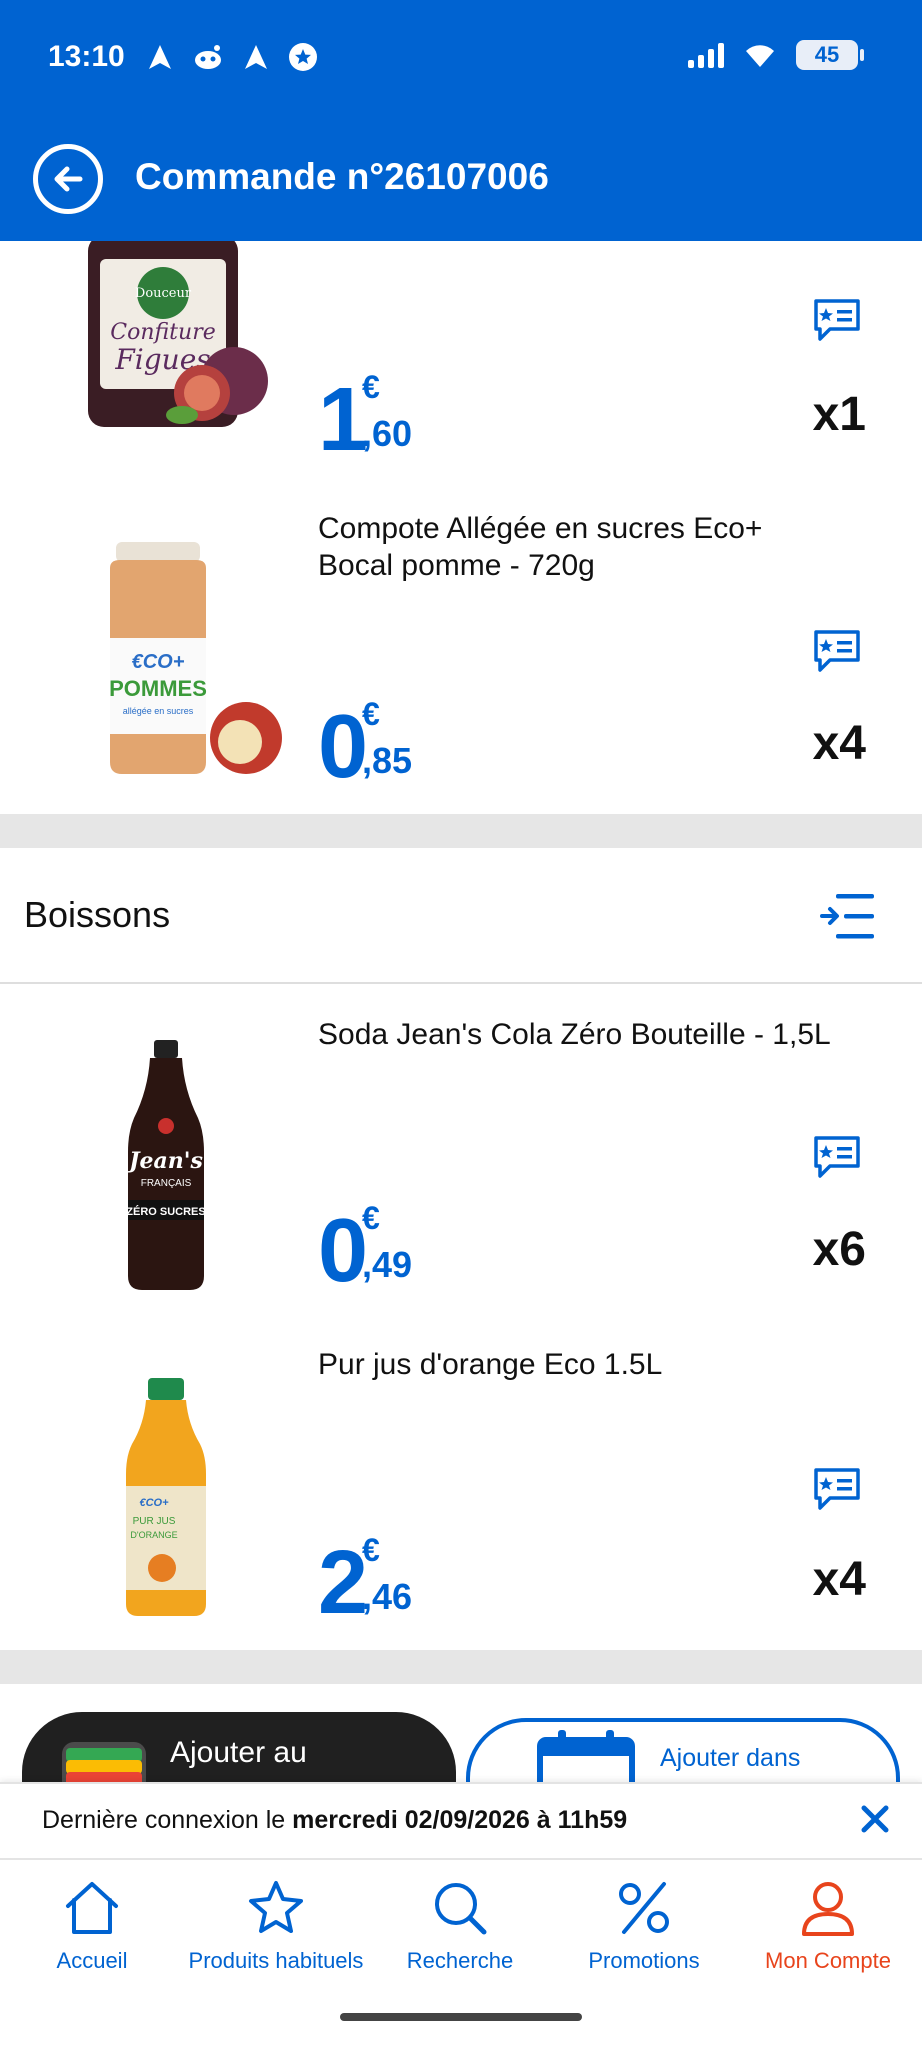 The width and height of the screenshot is (922, 2048). What do you see at coordinates (461, 120) in the screenshot?
I see `app-header: 13:10 45 Commande n°26107006` at bounding box center [461, 120].